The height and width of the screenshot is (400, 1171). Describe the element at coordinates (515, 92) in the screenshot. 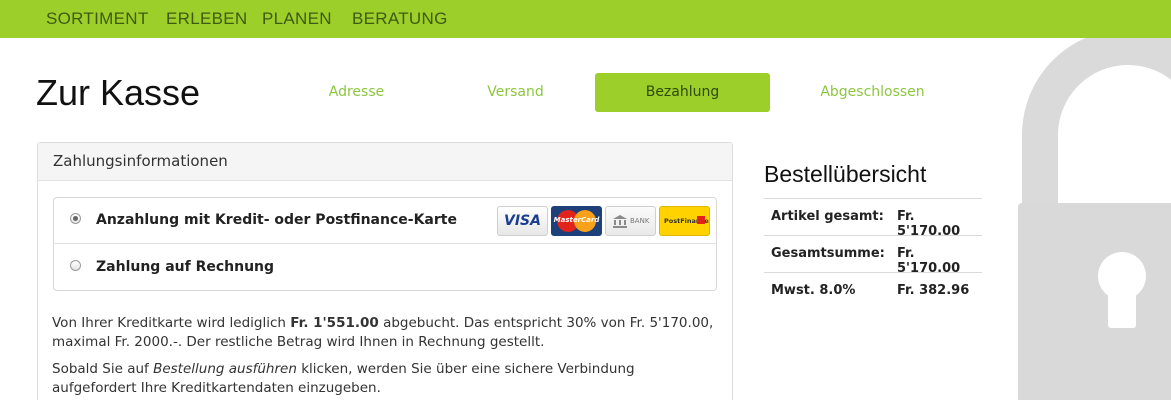

I see `step-versand: Versand` at that location.